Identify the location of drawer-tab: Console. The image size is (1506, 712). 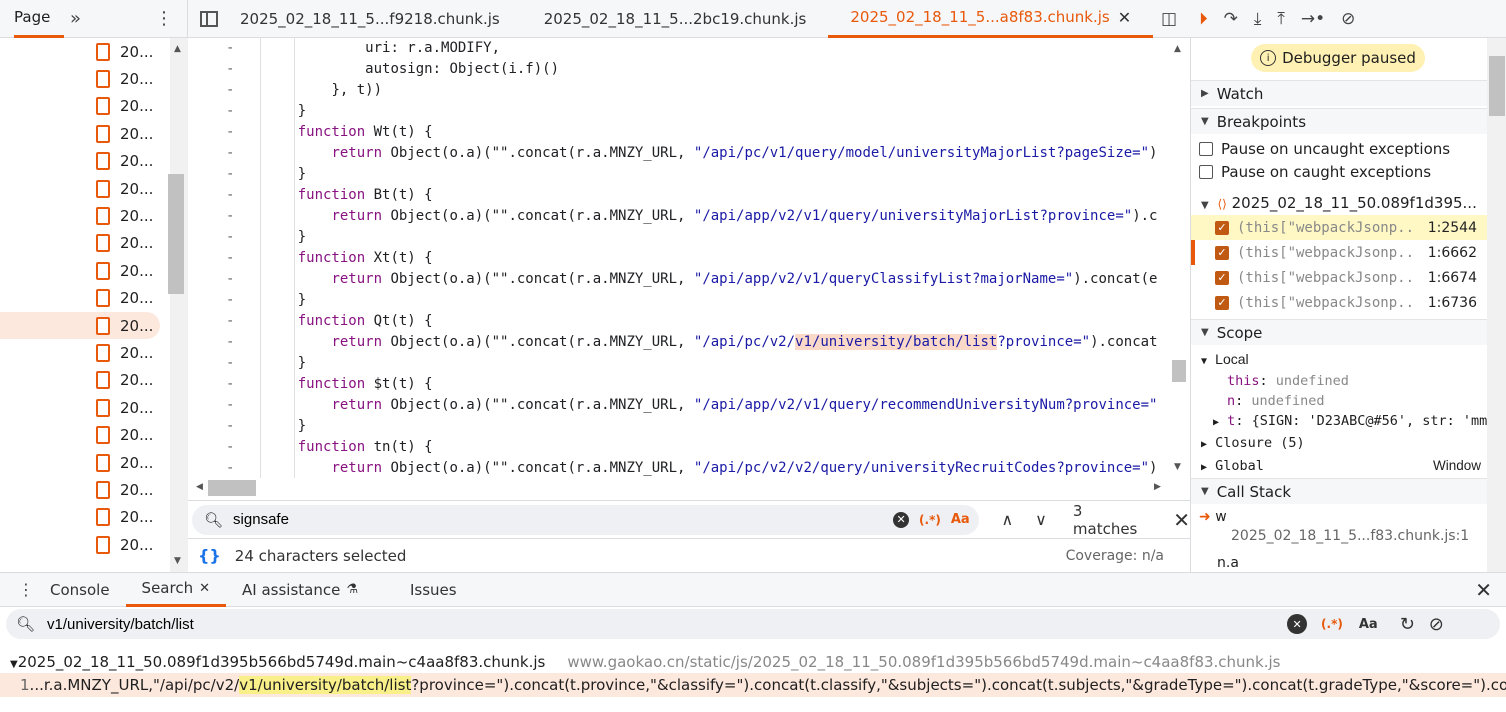
(80, 590).